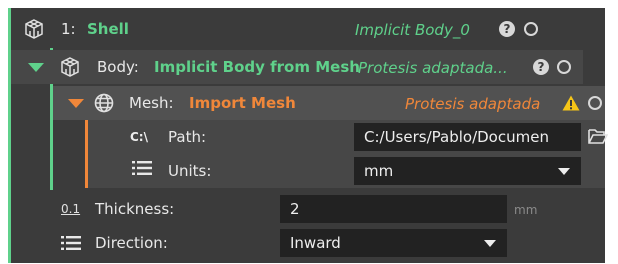 The width and height of the screenshot is (618, 264). Describe the element at coordinates (467, 171) in the screenshot. I see `units-select: mm` at that location.